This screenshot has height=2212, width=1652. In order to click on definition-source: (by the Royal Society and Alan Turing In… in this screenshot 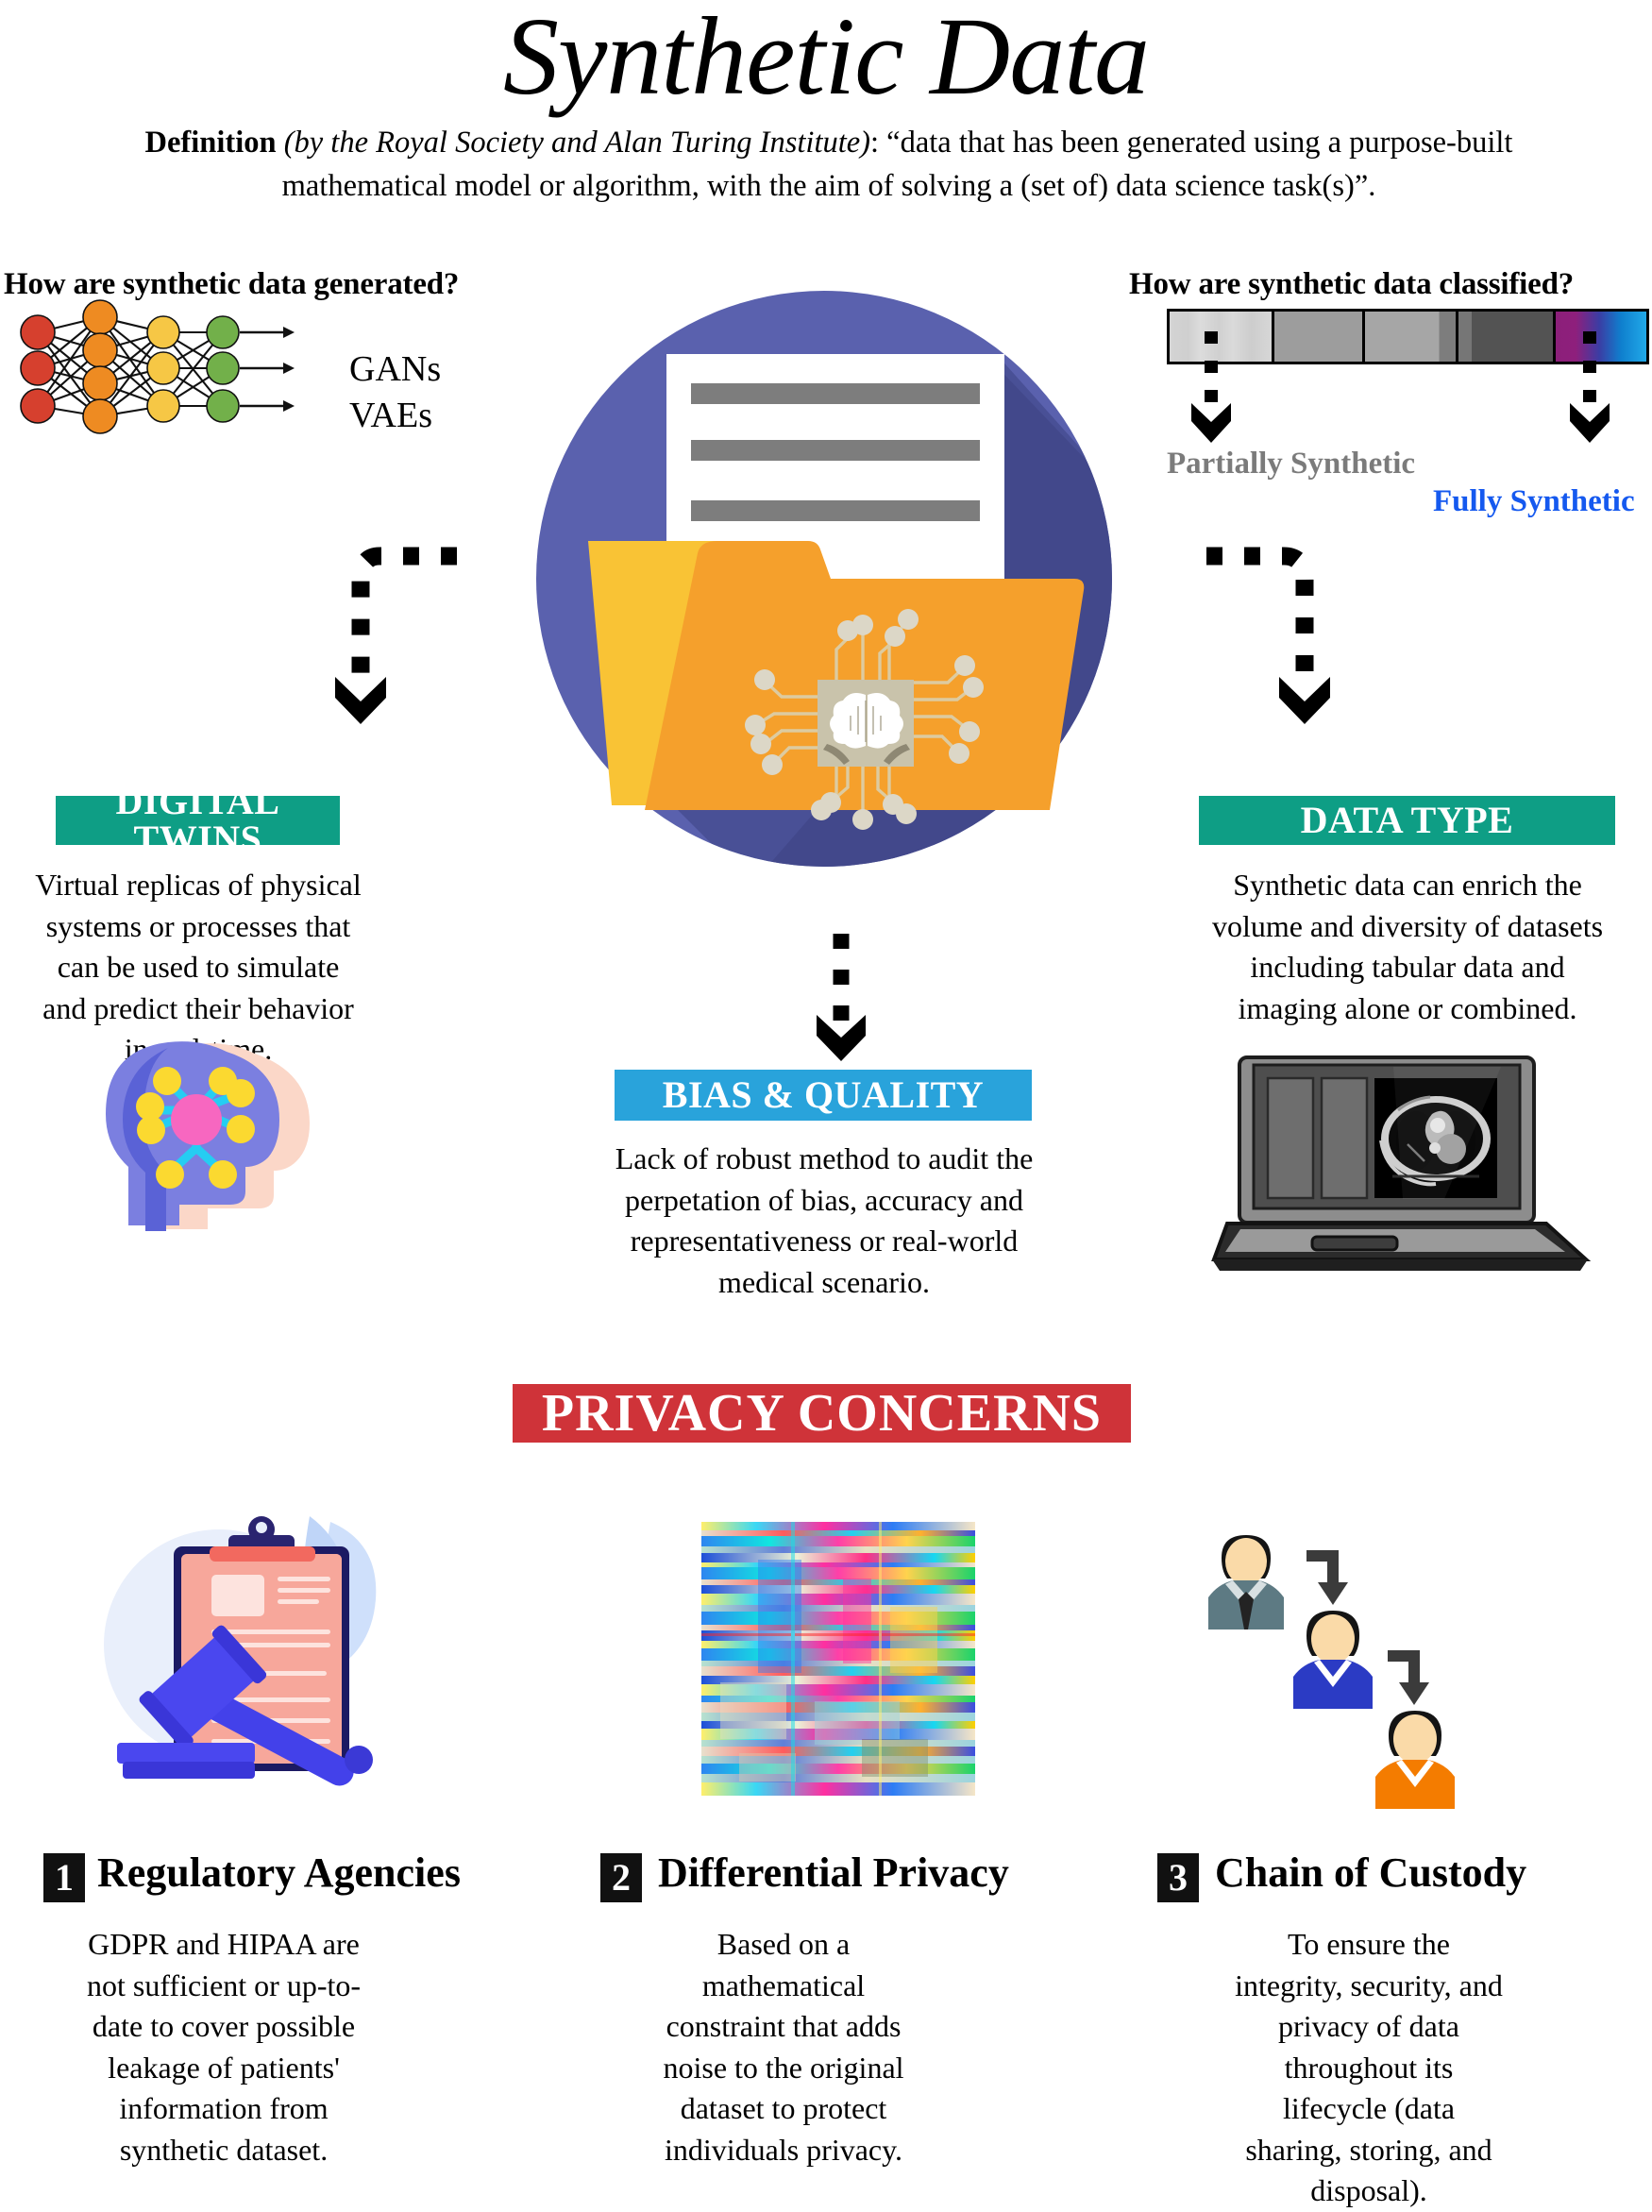, I will do `click(576, 143)`.